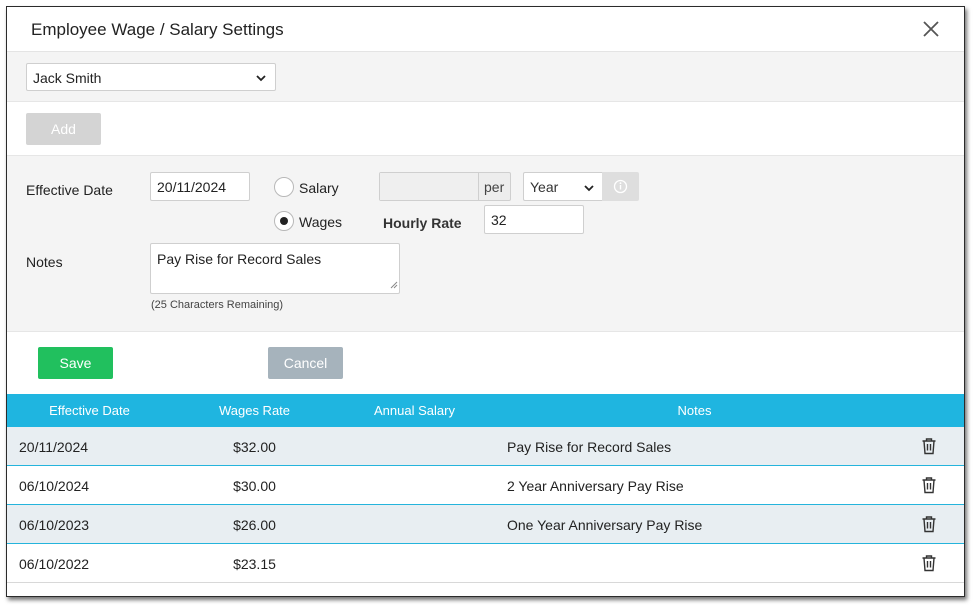 The width and height of the screenshot is (974, 605). I want to click on salary-amount-group: per, so click(445, 186).